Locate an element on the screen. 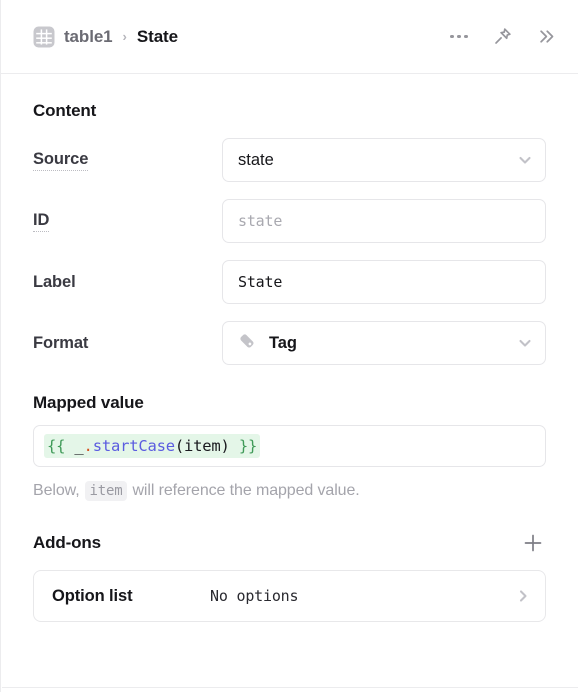  source-label: Source is located at coordinates (60, 160).